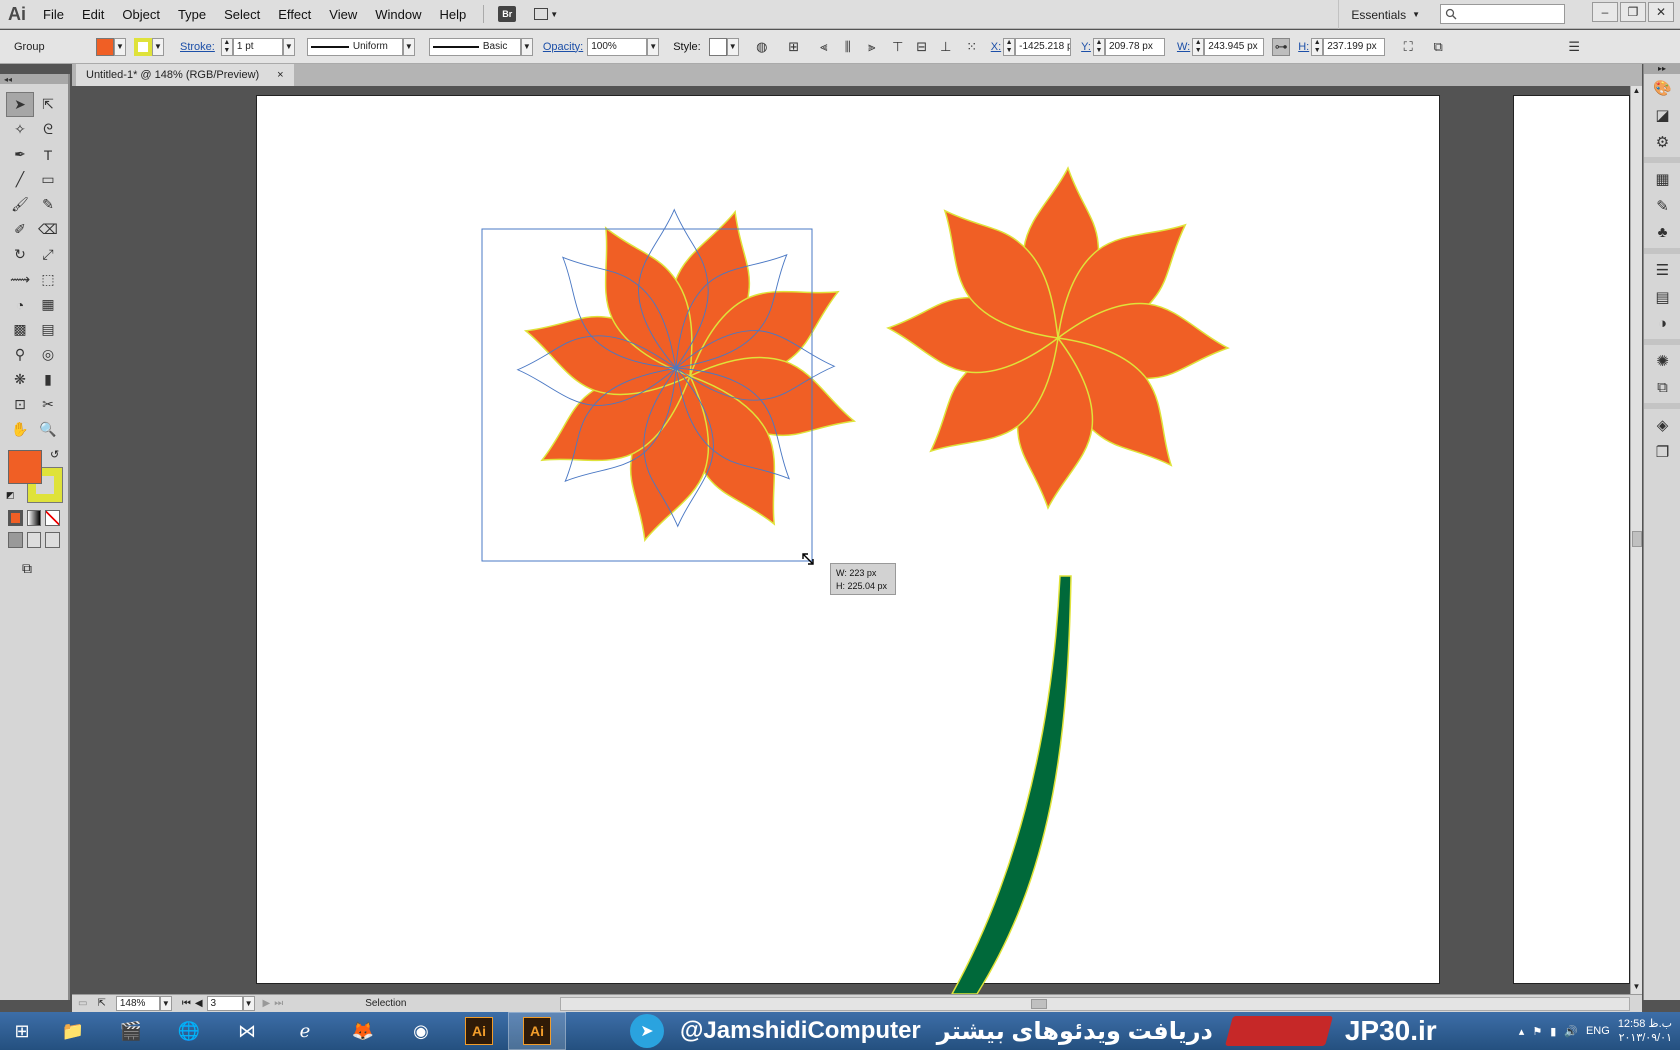  Describe the element at coordinates (507, 14) in the screenshot. I see `bridge-button: Br` at that location.